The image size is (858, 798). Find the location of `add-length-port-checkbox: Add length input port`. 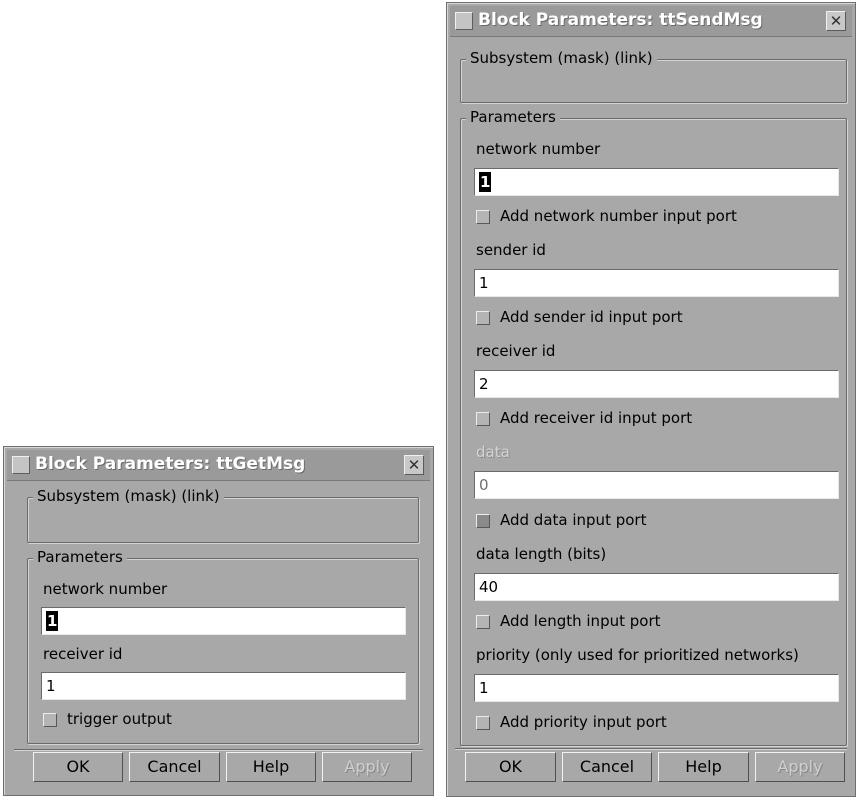

add-length-port-checkbox: Add length input port is located at coordinates (568, 621).